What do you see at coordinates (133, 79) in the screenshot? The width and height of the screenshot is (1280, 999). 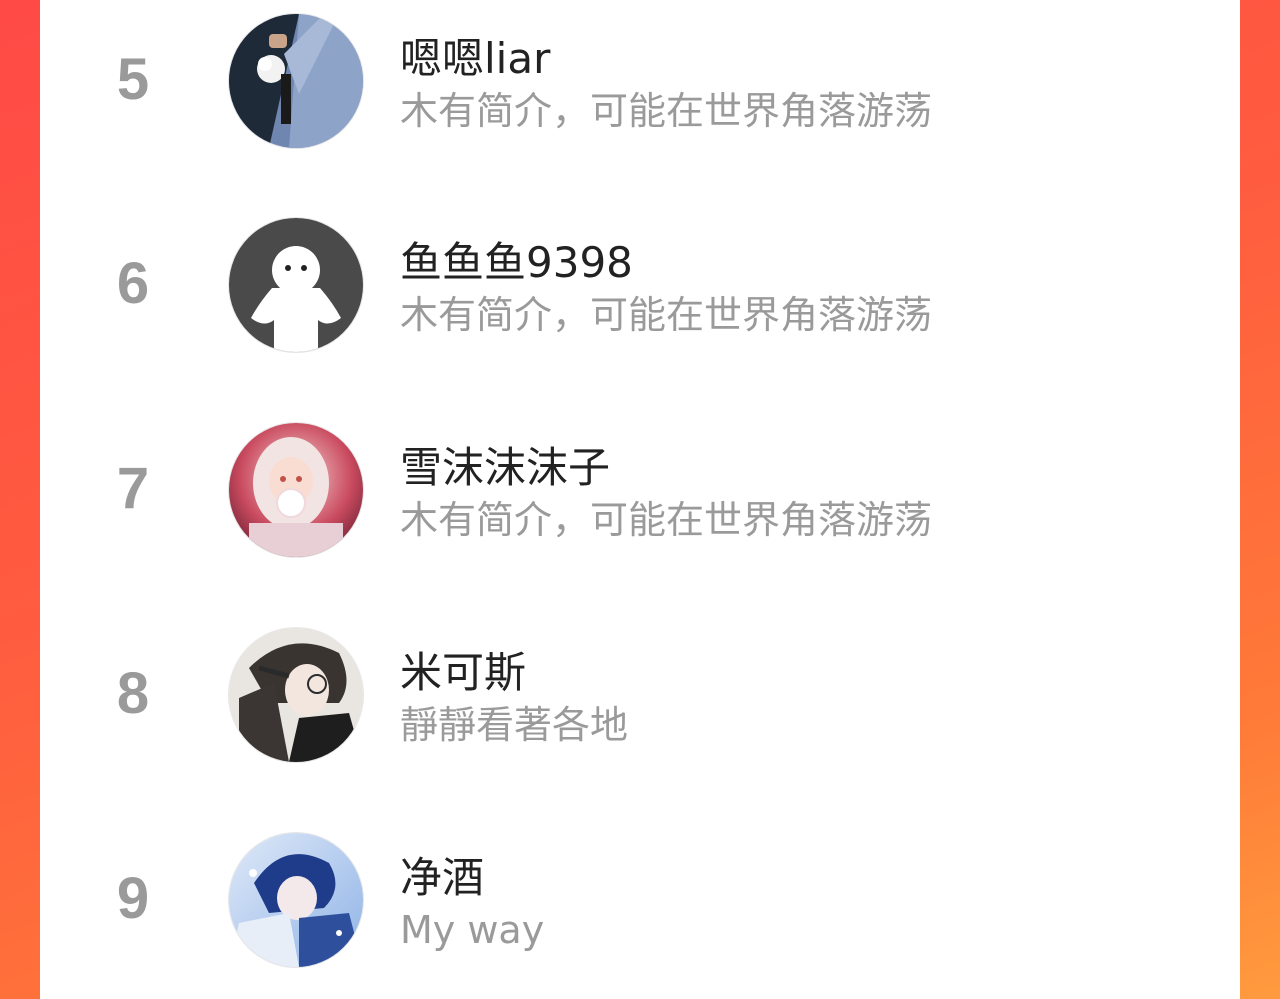 I see `rank-number: 5` at bounding box center [133, 79].